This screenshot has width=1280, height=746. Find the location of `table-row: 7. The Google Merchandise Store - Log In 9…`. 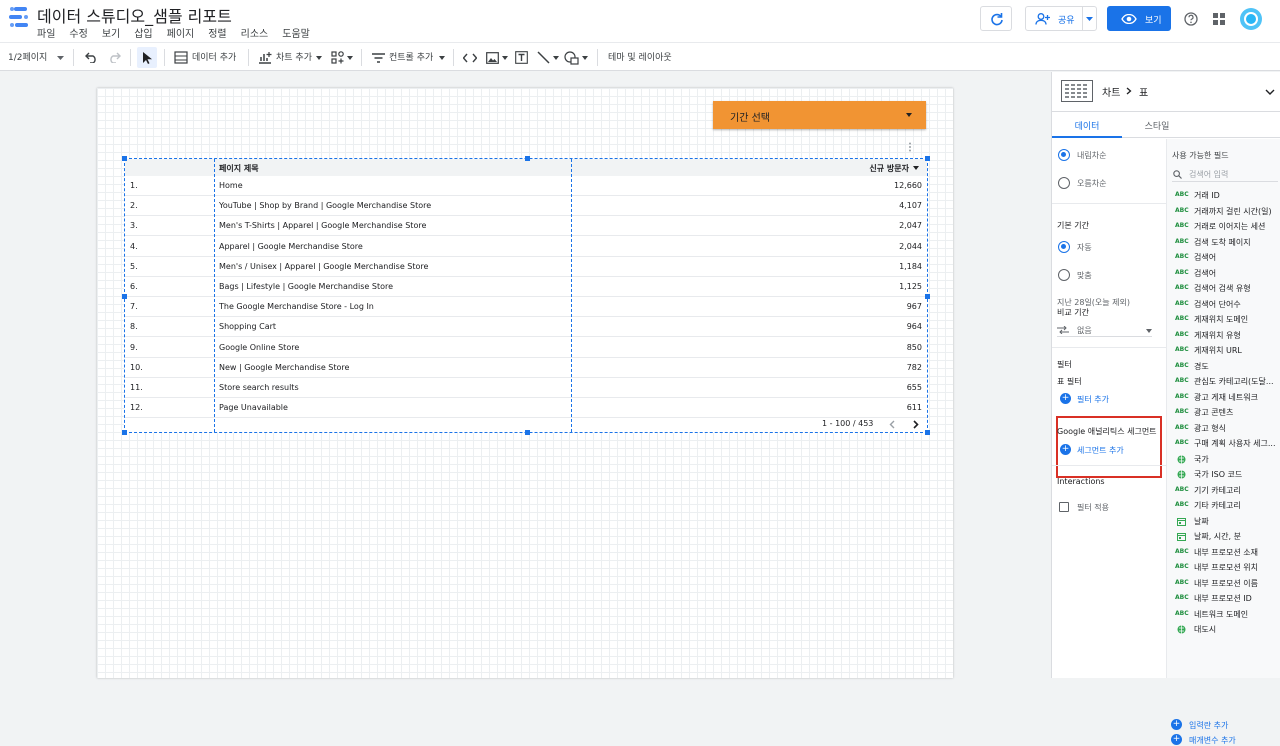

table-row: 7. The Google Merchandise Store - Log In 9… is located at coordinates (526, 307).